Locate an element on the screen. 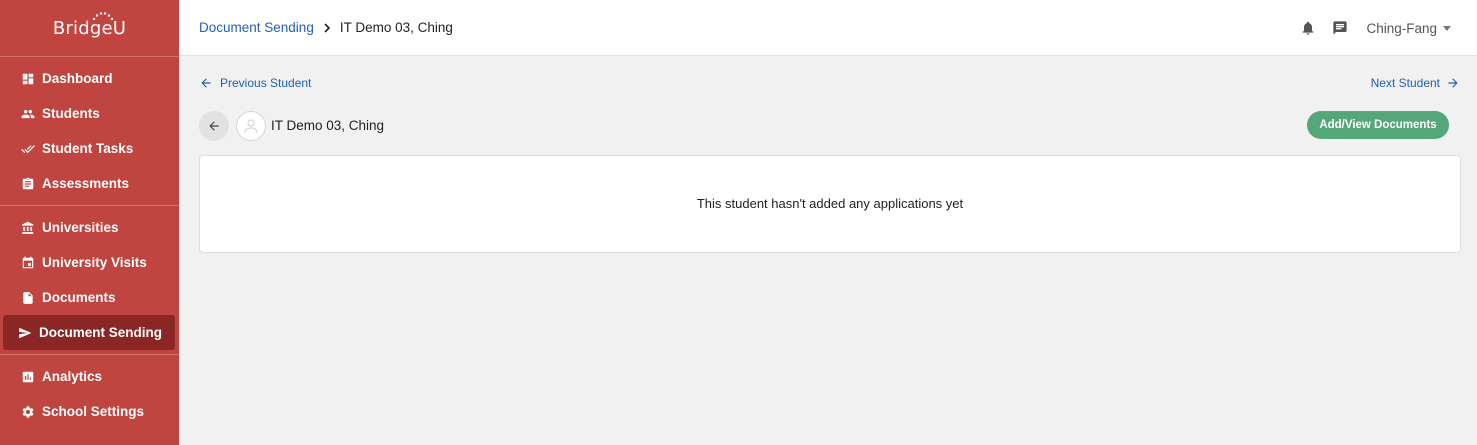 Image resolution: width=1477 pixels, height=445 pixels. sidebar-item-label: Documents is located at coordinates (79, 297).